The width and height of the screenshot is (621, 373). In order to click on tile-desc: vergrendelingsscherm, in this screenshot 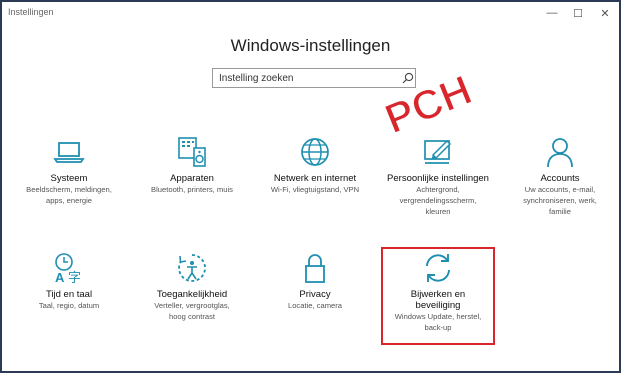, I will do `click(438, 200)`.